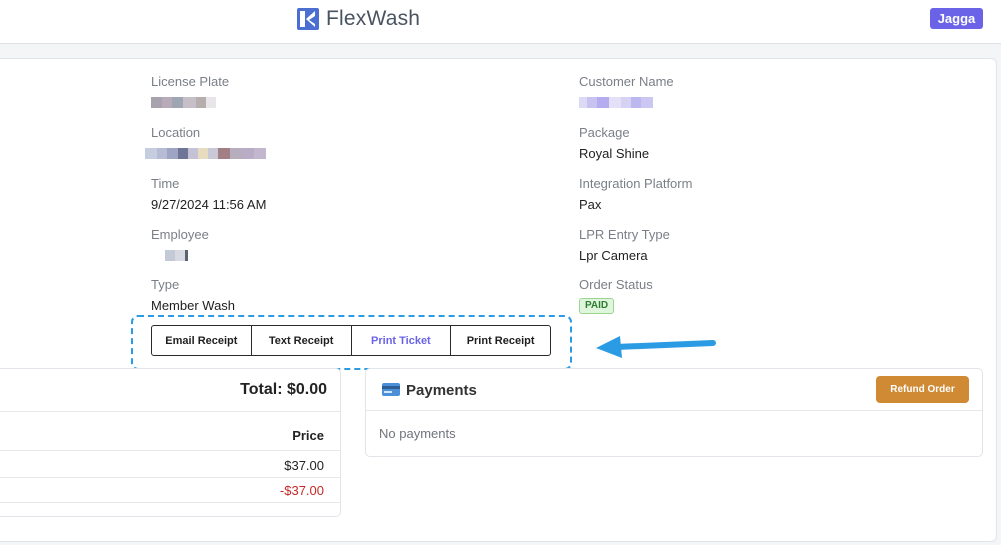 Image resolution: width=1001 pixels, height=545 pixels. I want to click on top-navigation-bar: FlexWash Jagga, so click(500, 22).